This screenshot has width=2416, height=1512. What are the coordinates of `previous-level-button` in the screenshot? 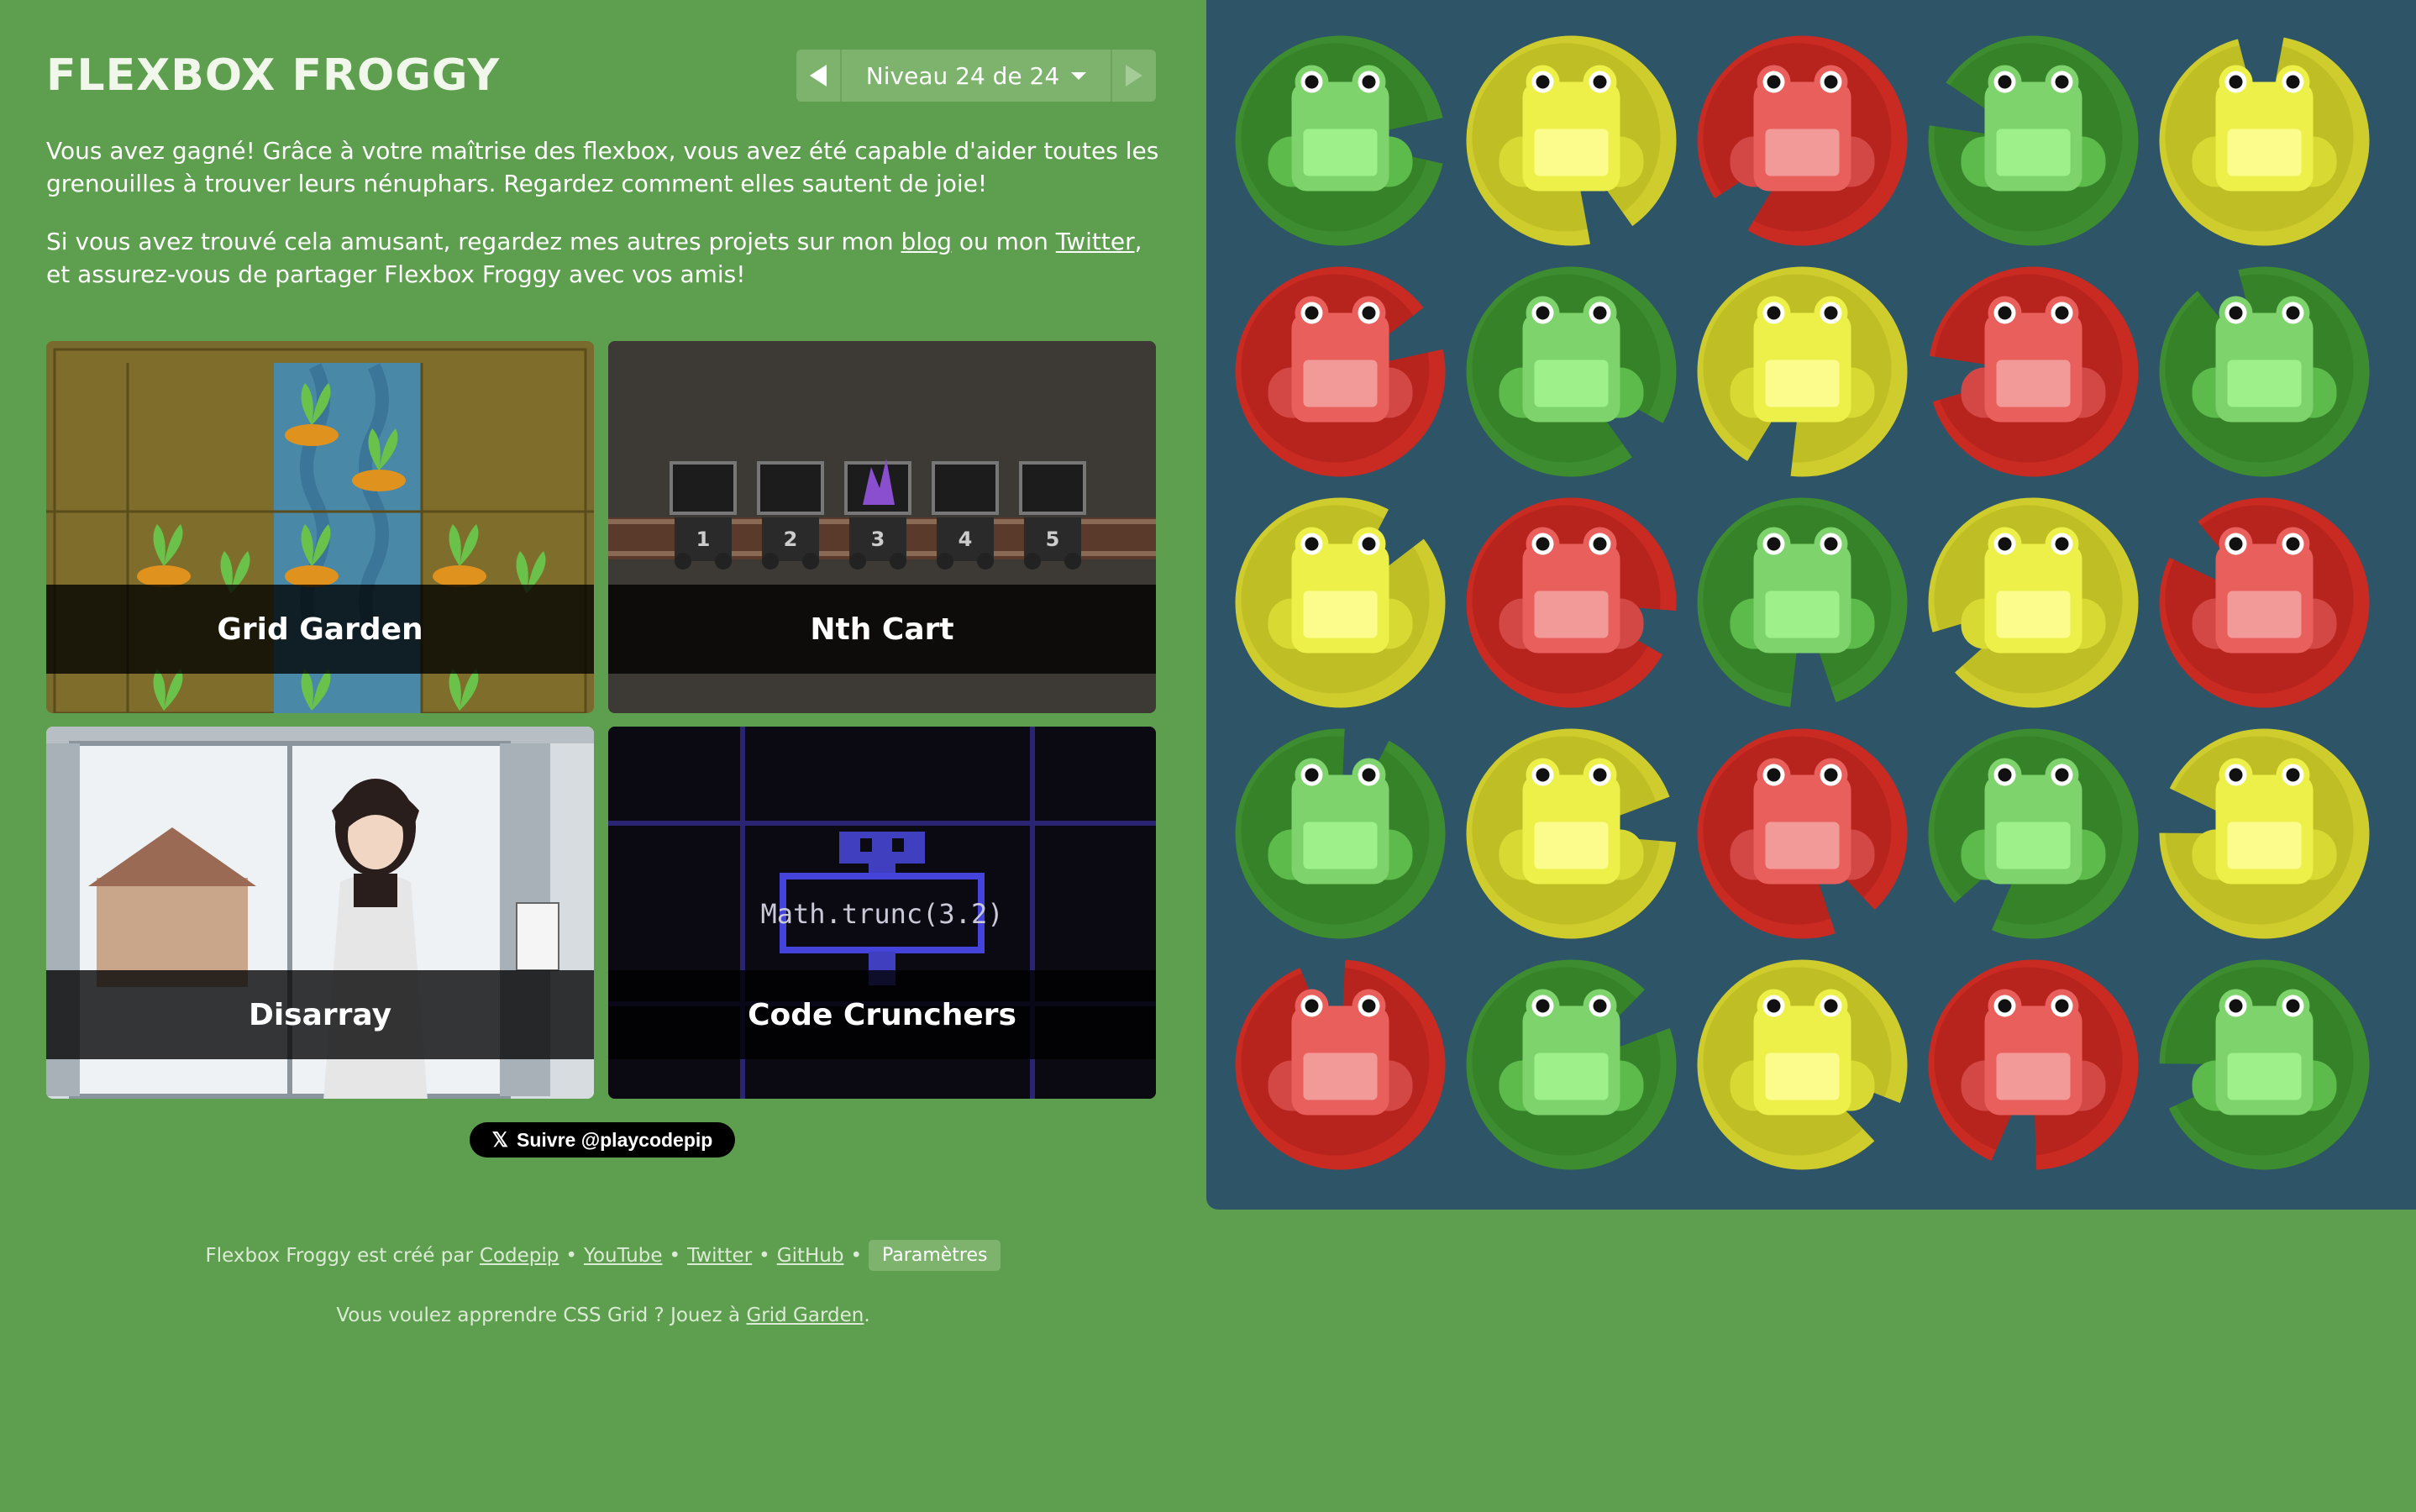 It's located at (819, 76).